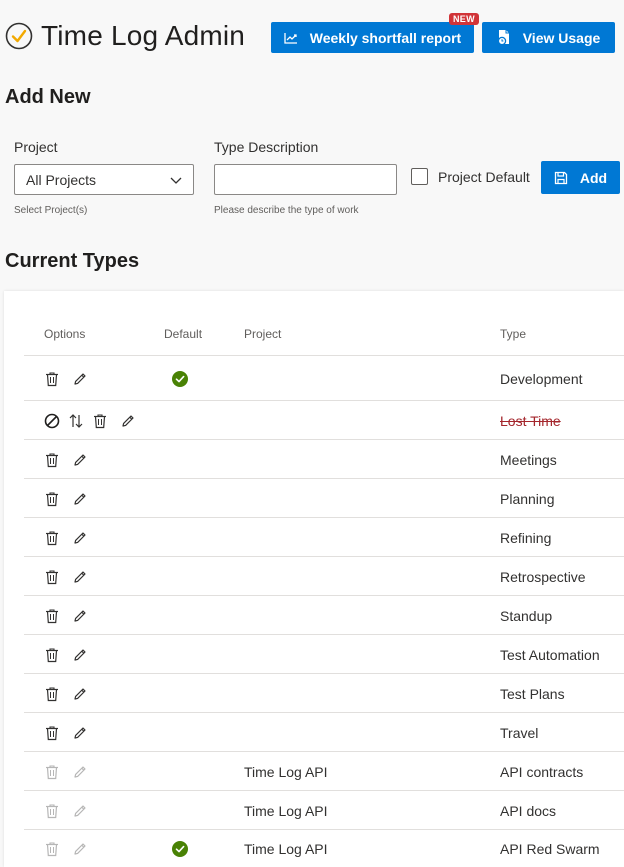 The height and width of the screenshot is (867, 624). I want to click on project-default-checkbox, so click(419, 176).